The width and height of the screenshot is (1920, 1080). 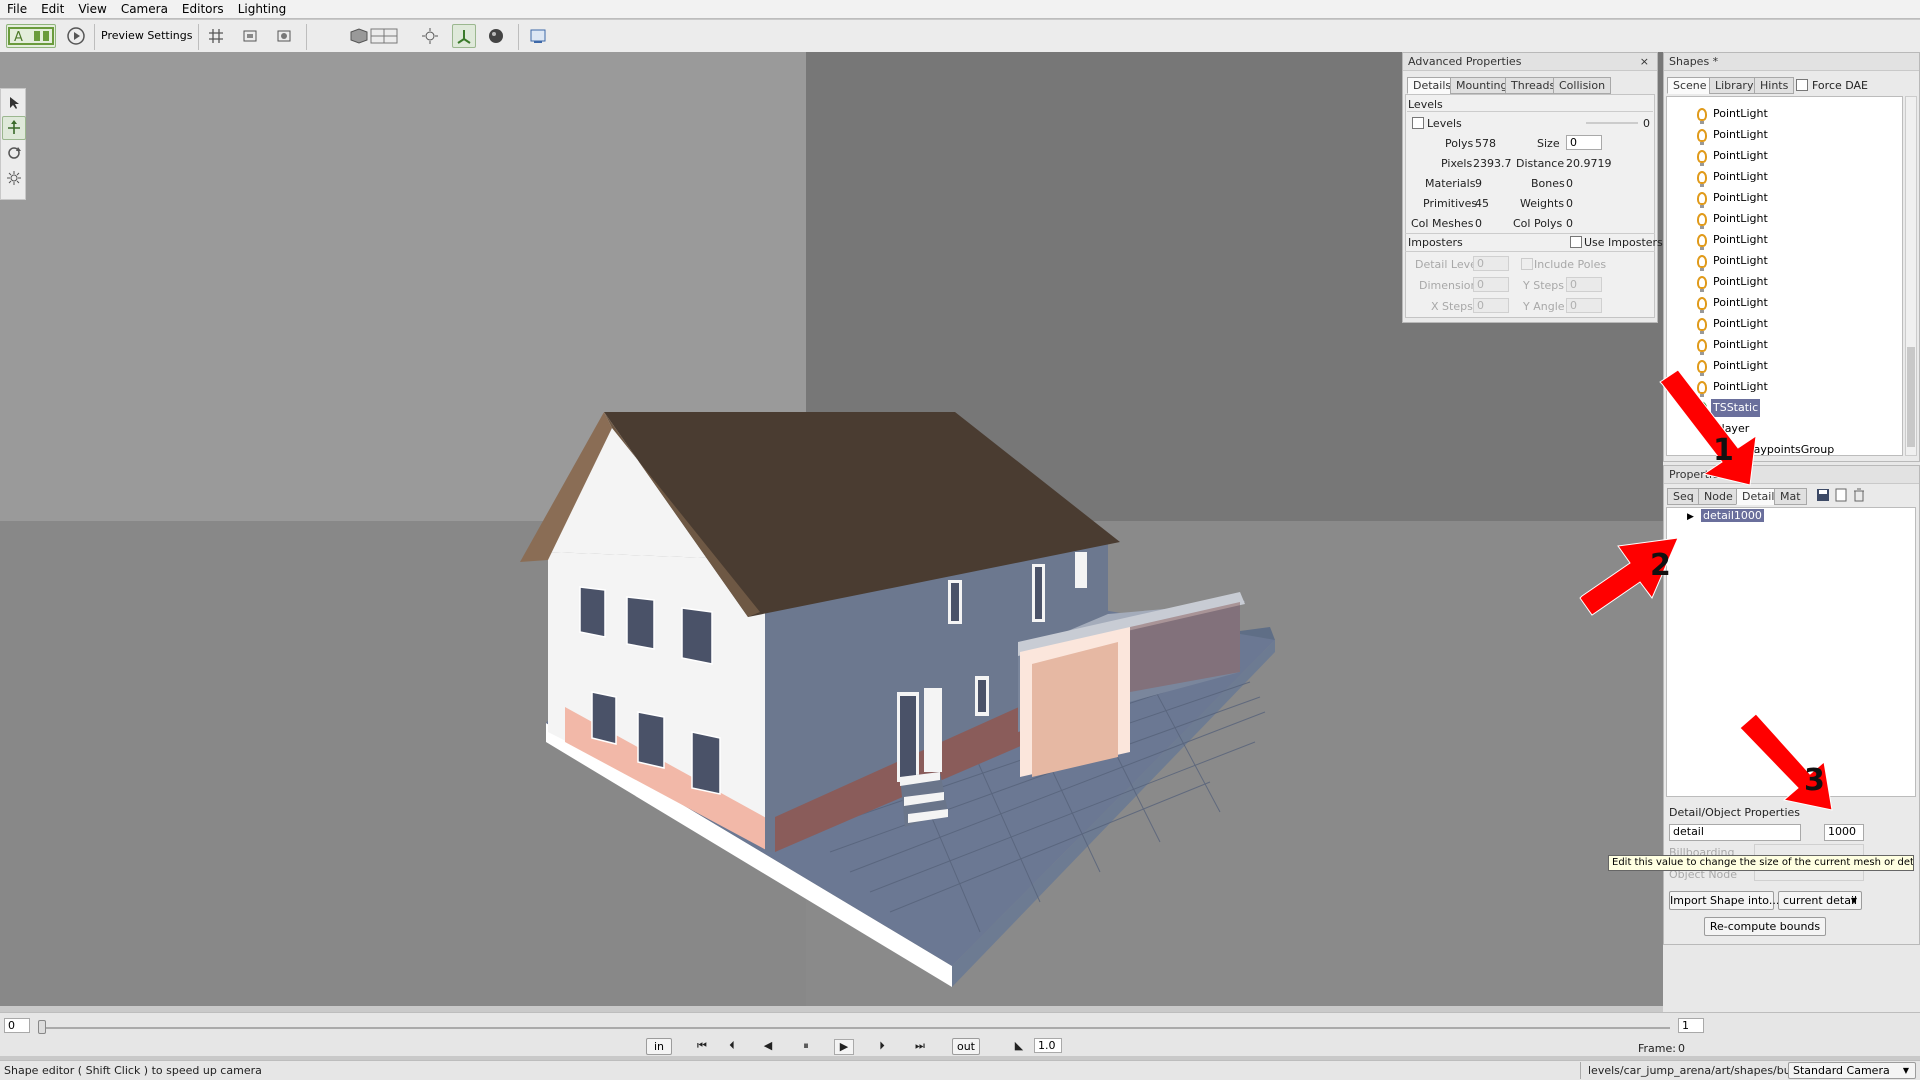 I want to click on menu-view: View, so click(x=92, y=9).